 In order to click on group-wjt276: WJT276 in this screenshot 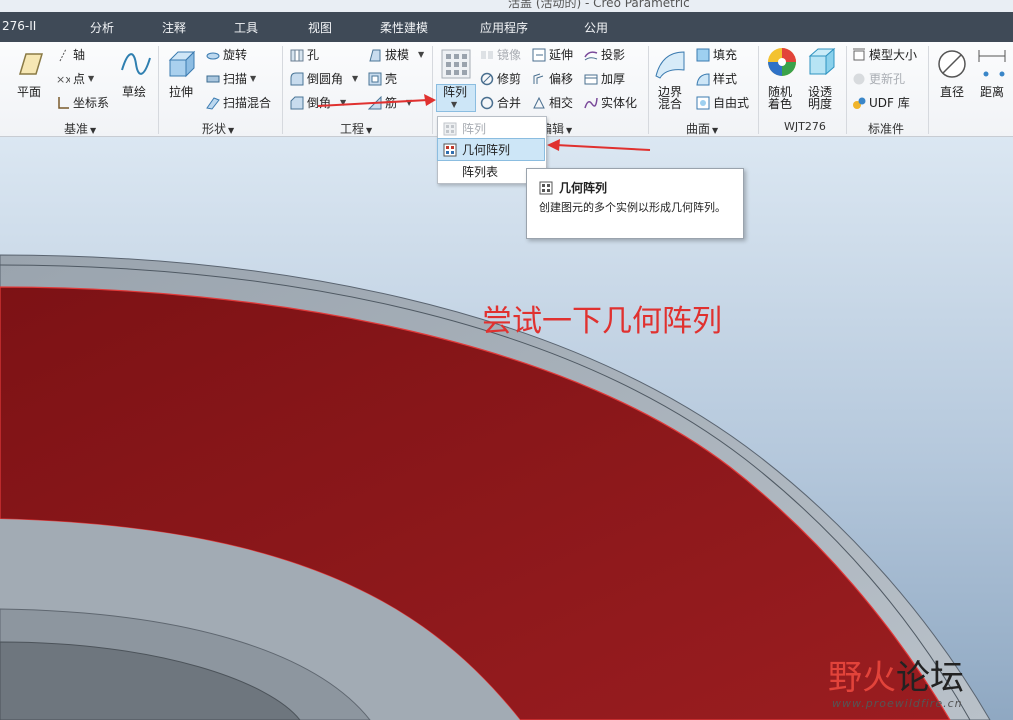, I will do `click(805, 126)`.